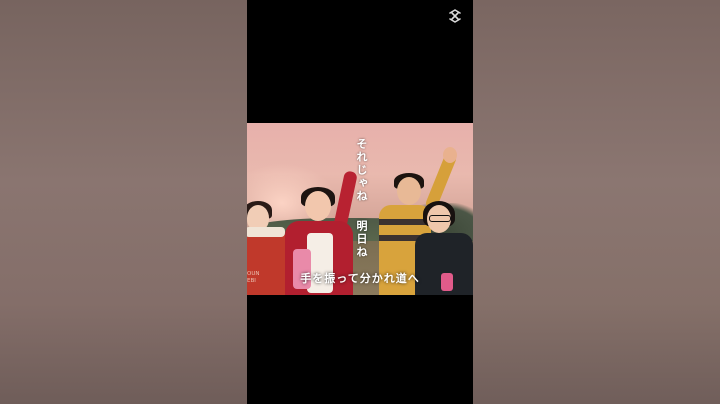  Describe the element at coordinates (361, 170) in the screenshot. I see `lyric-line-1: それじゃね` at that location.